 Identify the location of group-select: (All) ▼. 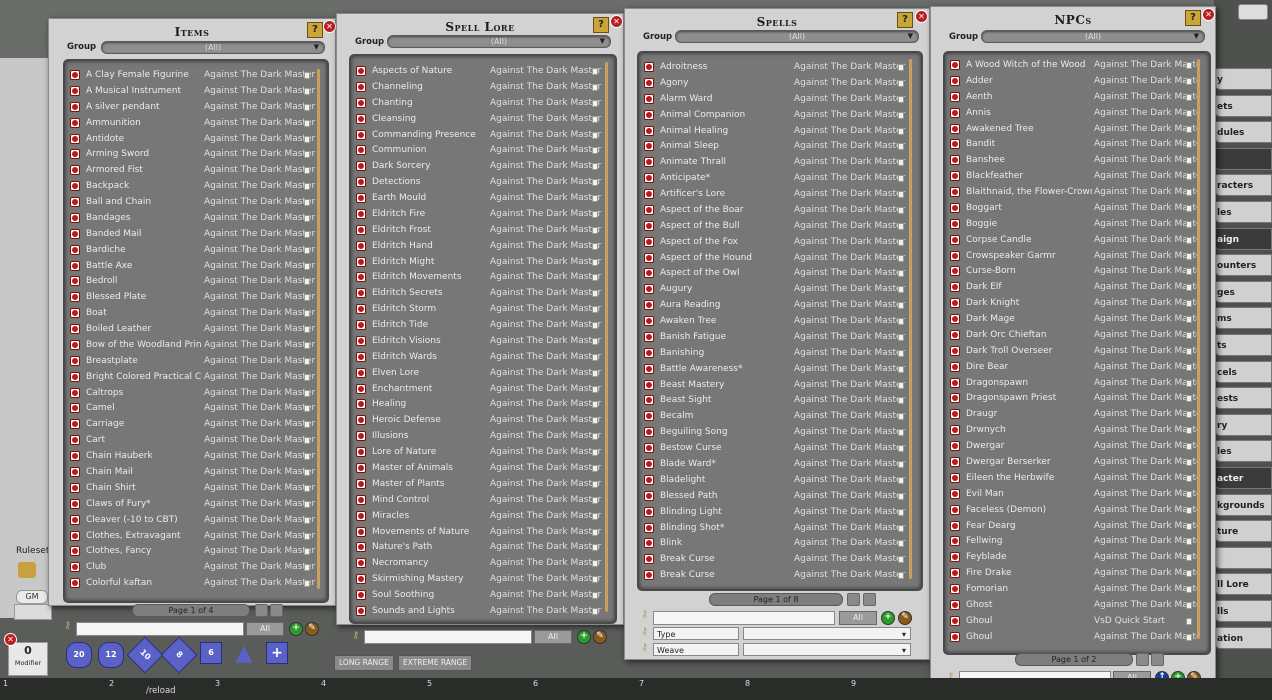
(797, 36).